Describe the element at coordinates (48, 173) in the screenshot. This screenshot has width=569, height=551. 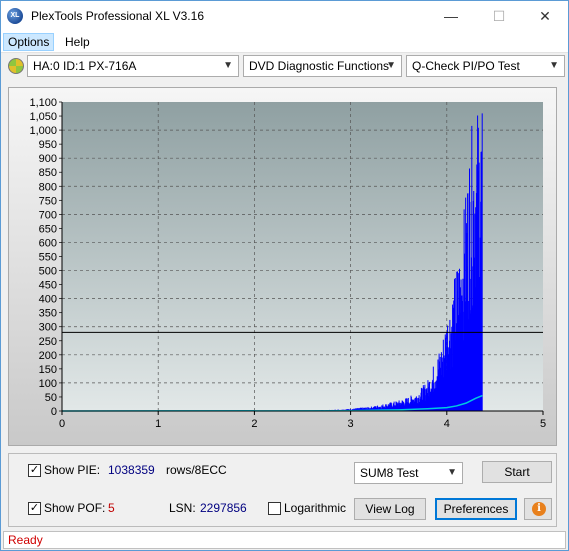
I see `y-tick-label: 850` at that location.